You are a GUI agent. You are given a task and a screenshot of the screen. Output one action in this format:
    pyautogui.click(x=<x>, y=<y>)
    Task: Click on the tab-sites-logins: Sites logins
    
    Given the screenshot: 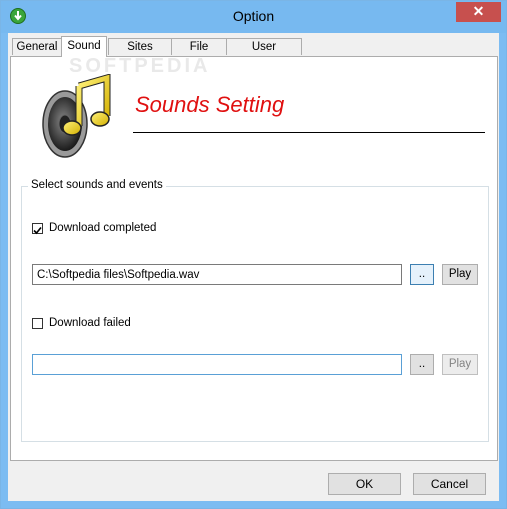 What is the action you would take?
    pyautogui.click(x=140, y=54)
    